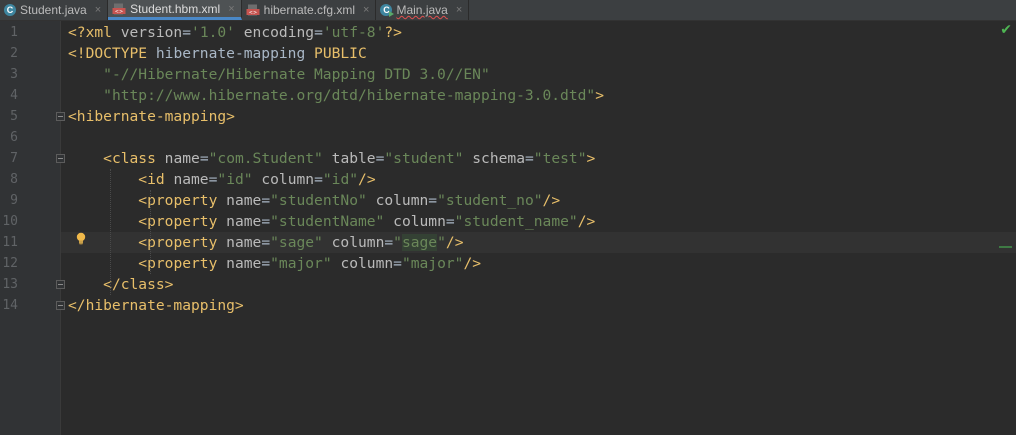  I want to click on tab-label: Student.hbm.xml, so click(175, 8).